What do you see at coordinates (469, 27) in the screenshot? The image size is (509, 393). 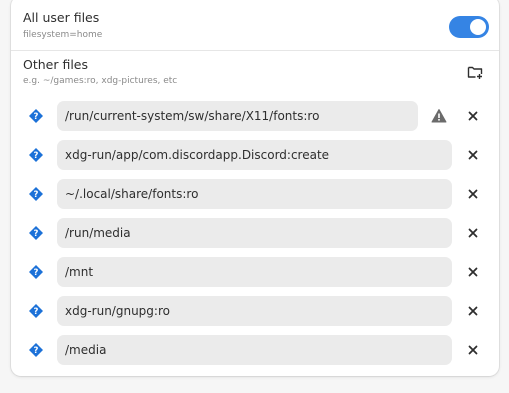 I see `all-user-files-toggle` at bounding box center [469, 27].